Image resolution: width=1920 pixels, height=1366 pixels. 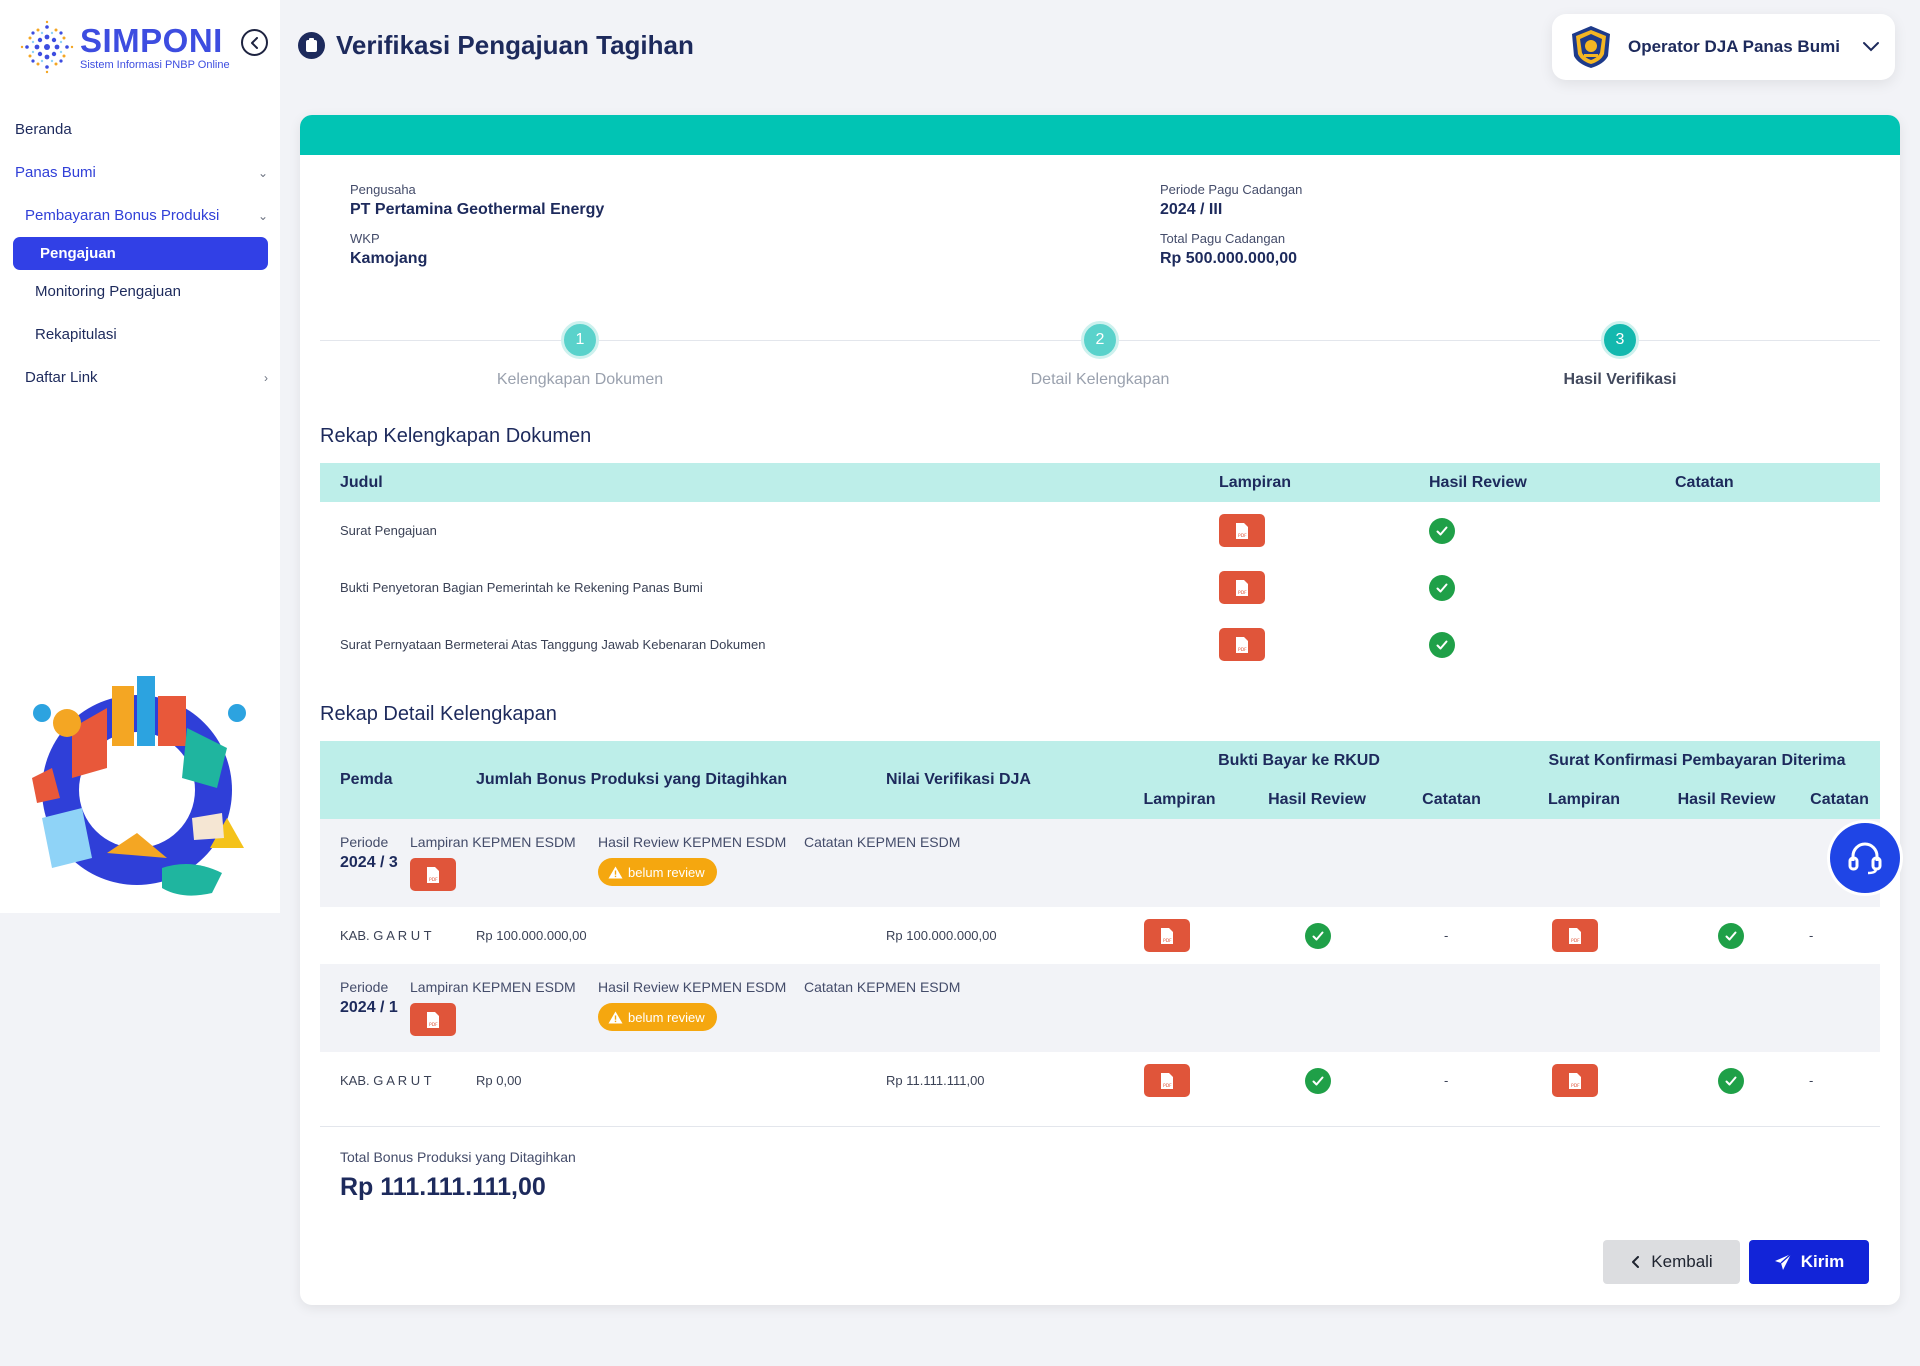 What do you see at coordinates (443, 1187) in the screenshot?
I see `total-value: Rp 111.111.111,00` at bounding box center [443, 1187].